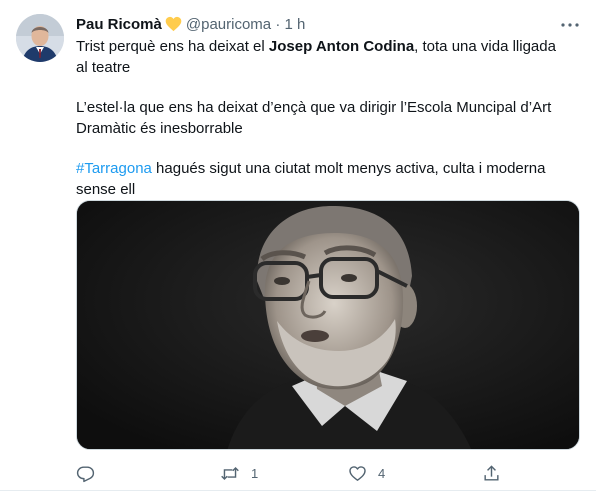  I want to click on retweet-icon, so click(230, 473).